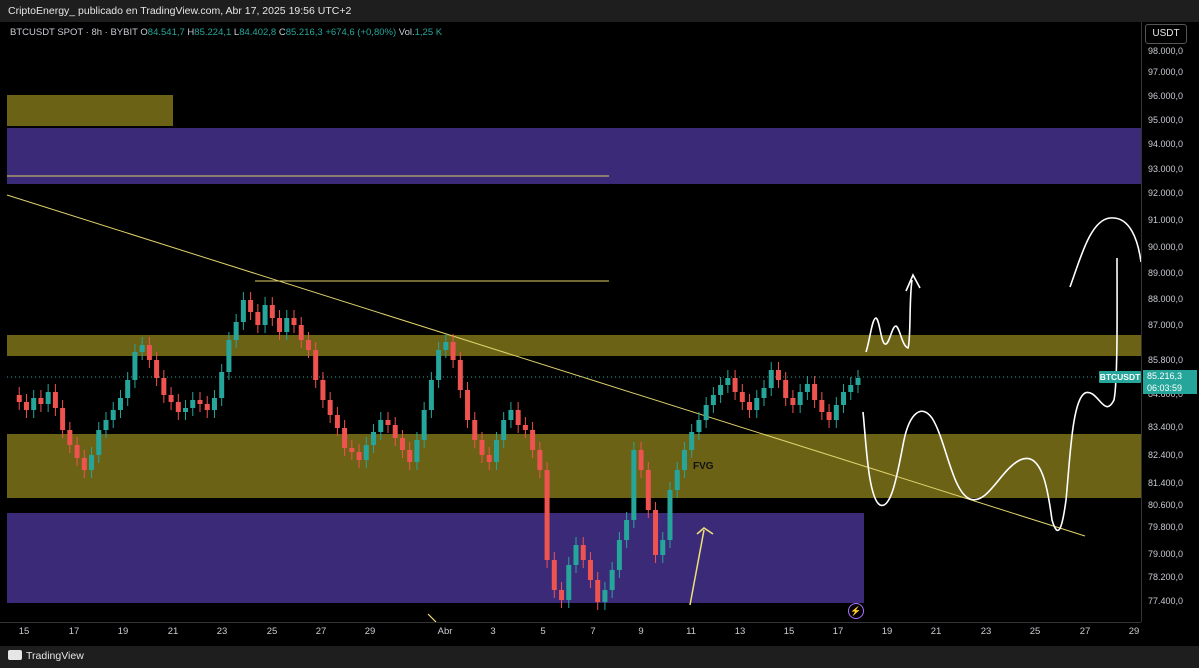 This screenshot has height=668, width=1199. Describe the element at coordinates (258, 32) in the screenshot. I see `low-value: 84.402,8` at that location.